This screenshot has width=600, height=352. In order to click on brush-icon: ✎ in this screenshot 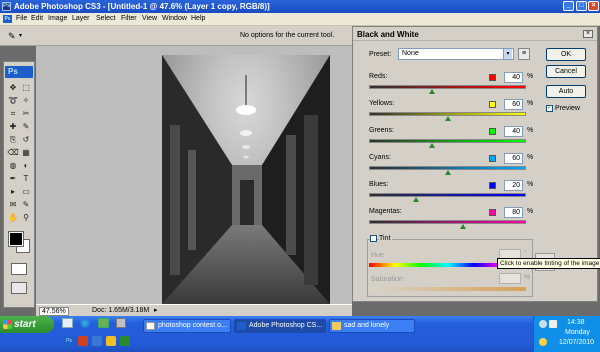, I will do `click(26, 126)`.